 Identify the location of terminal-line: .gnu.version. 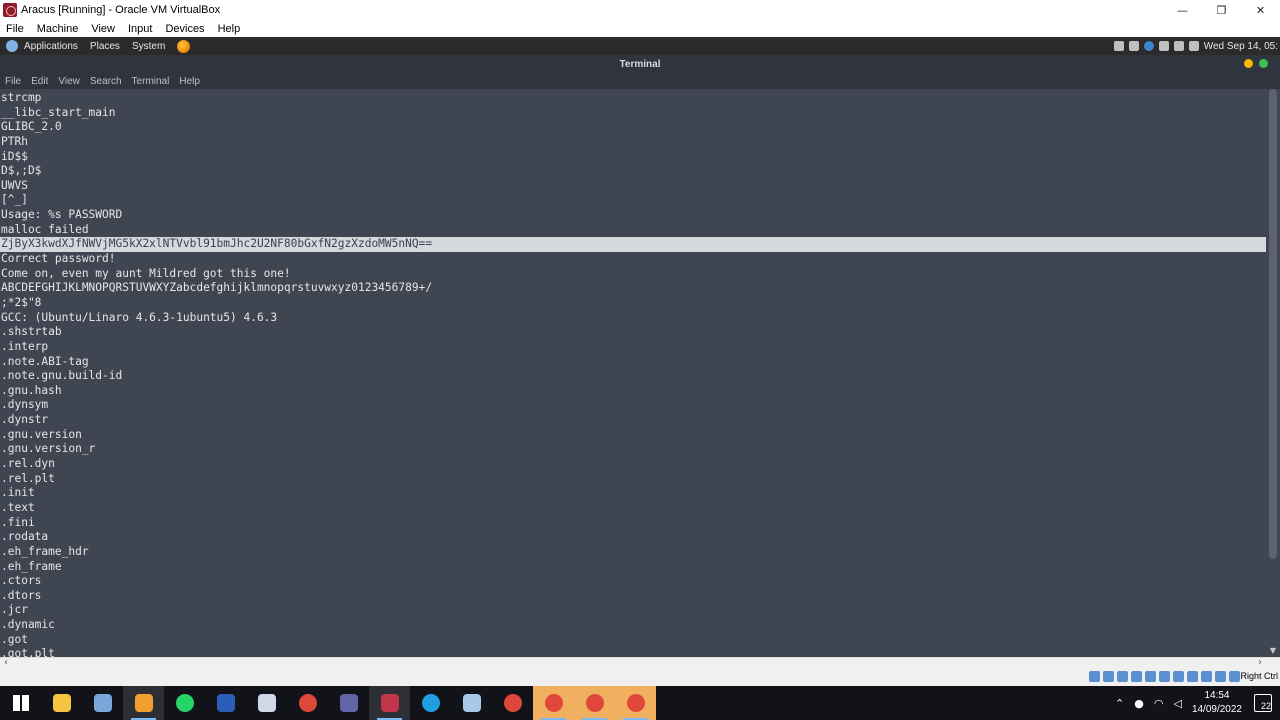
(41, 434).